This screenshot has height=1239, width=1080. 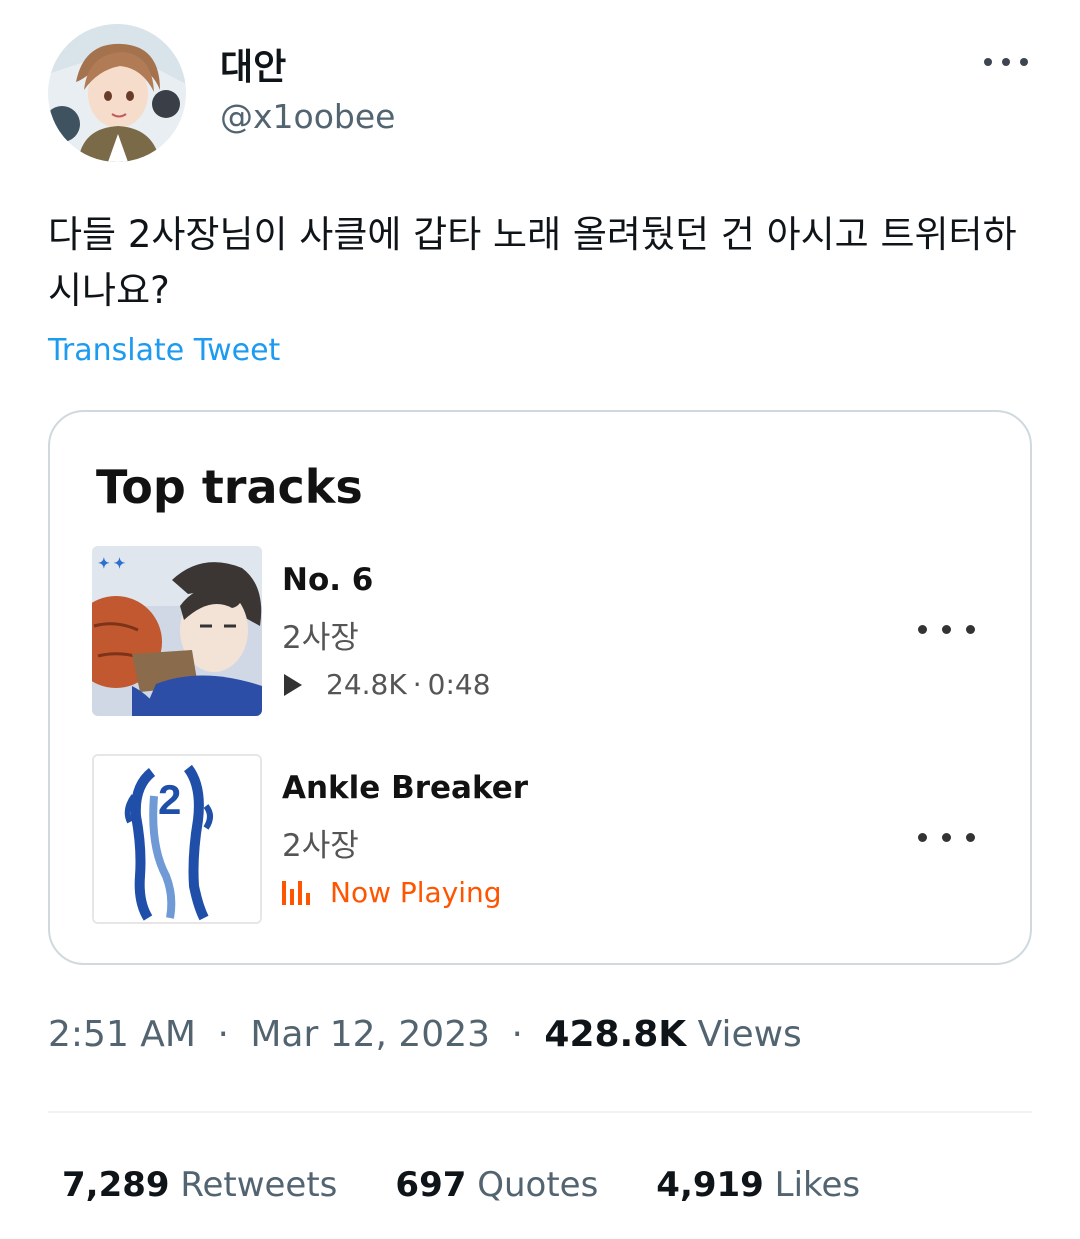 I want to click on avatar-image, so click(x=117, y=93).